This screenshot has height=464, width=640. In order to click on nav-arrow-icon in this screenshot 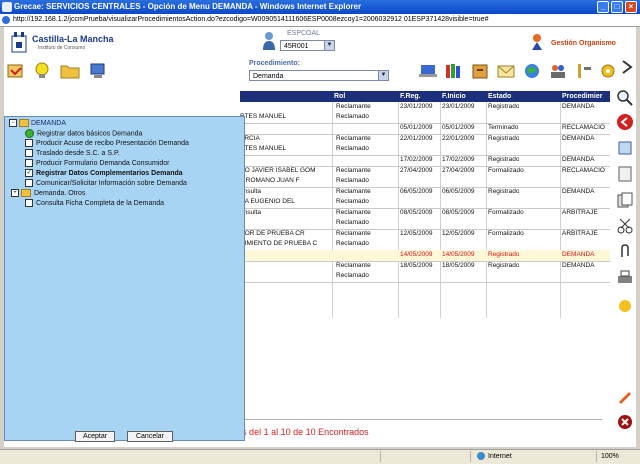, I will do `click(628, 67)`.